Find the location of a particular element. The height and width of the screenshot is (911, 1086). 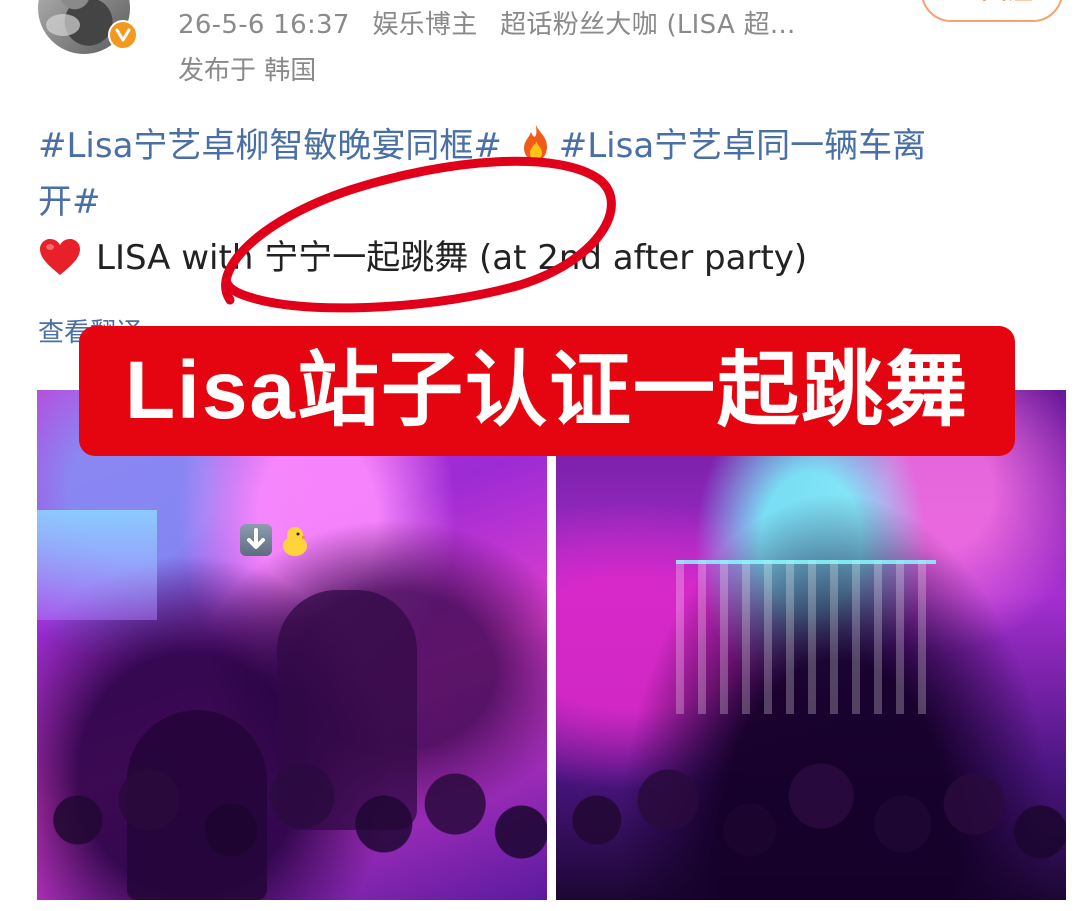

verified-badge-icon is located at coordinates (123, 35).